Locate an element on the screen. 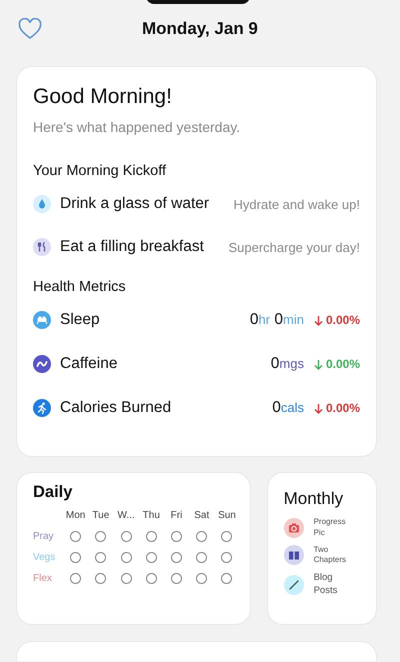  pencil-icon is located at coordinates (294, 585).